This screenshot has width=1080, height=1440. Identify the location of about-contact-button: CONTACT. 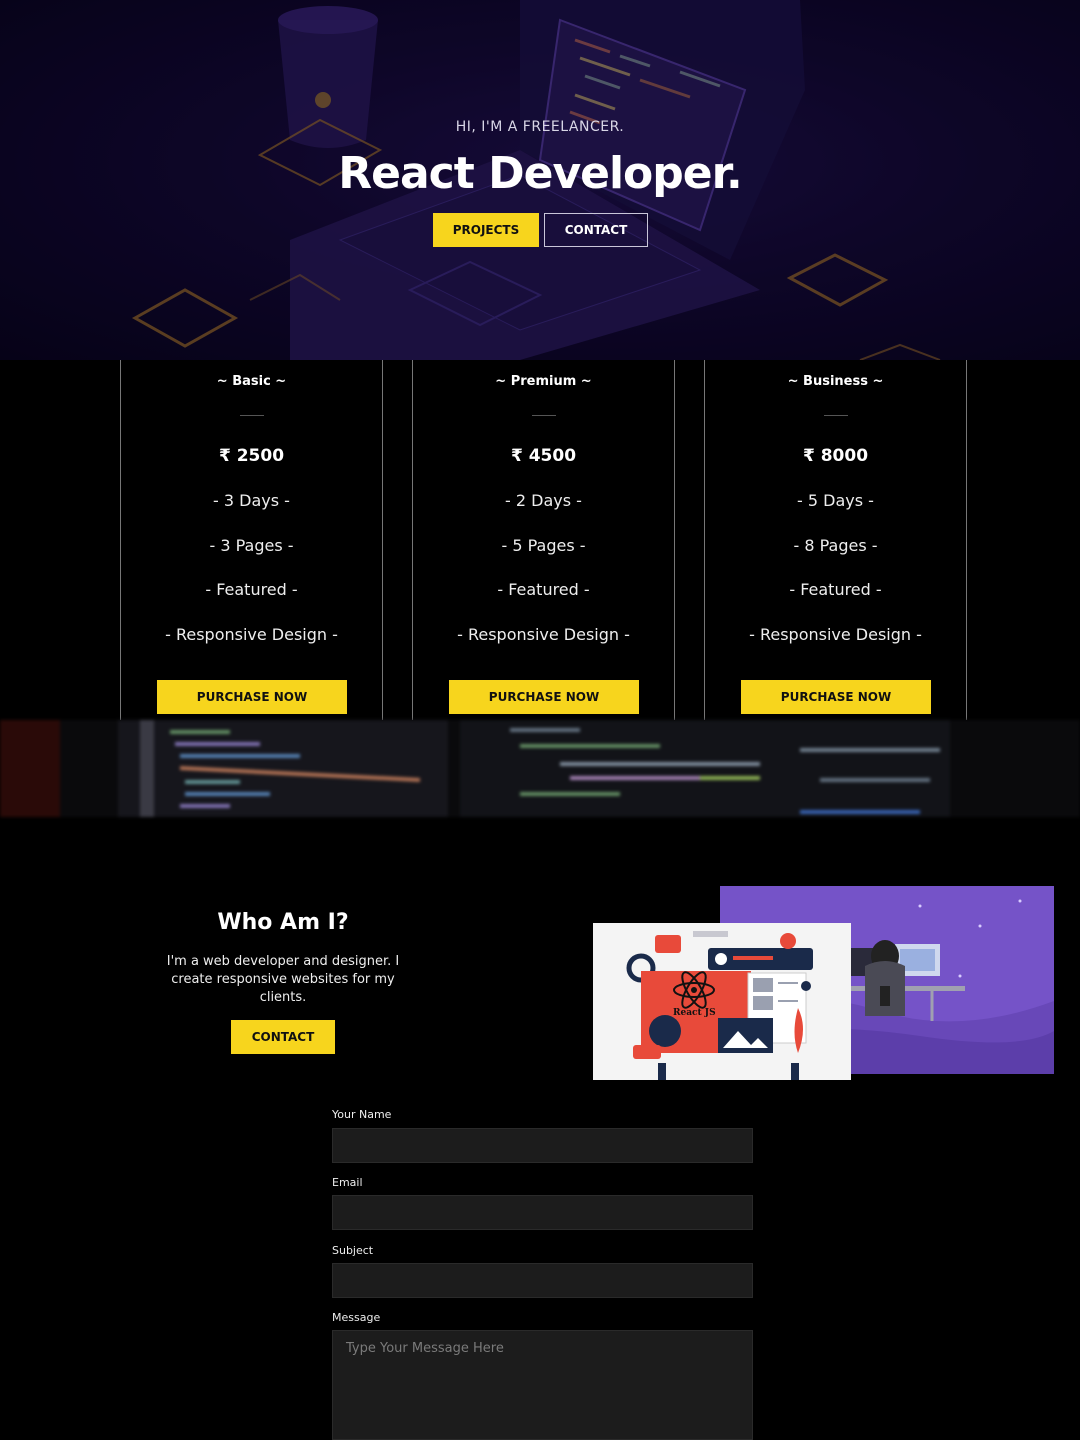
(283, 1037).